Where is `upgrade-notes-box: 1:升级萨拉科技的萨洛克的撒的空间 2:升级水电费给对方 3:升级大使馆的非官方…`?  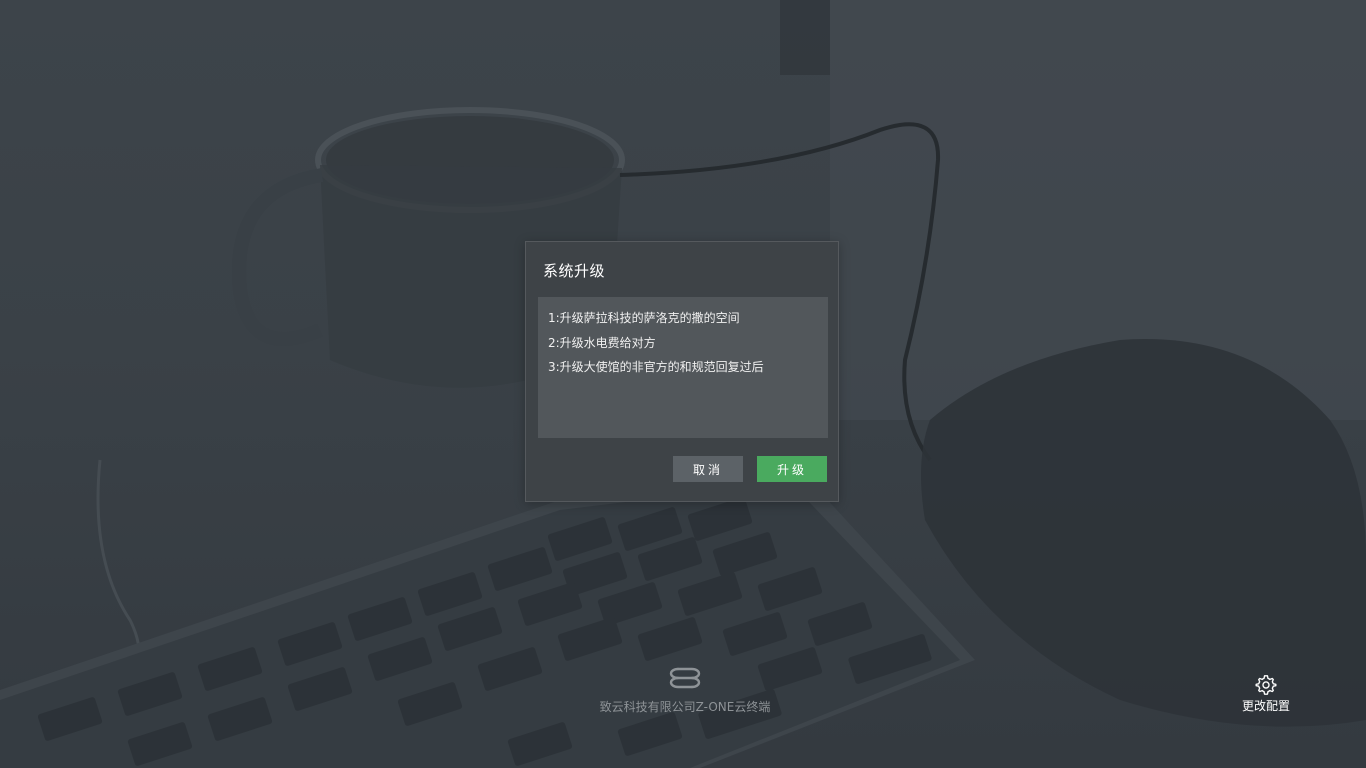 upgrade-notes-box: 1:升级萨拉科技的萨洛克的撒的空间 2:升级水电费给对方 3:升级大使馆的非官方… is located at coordinates (683, 367).